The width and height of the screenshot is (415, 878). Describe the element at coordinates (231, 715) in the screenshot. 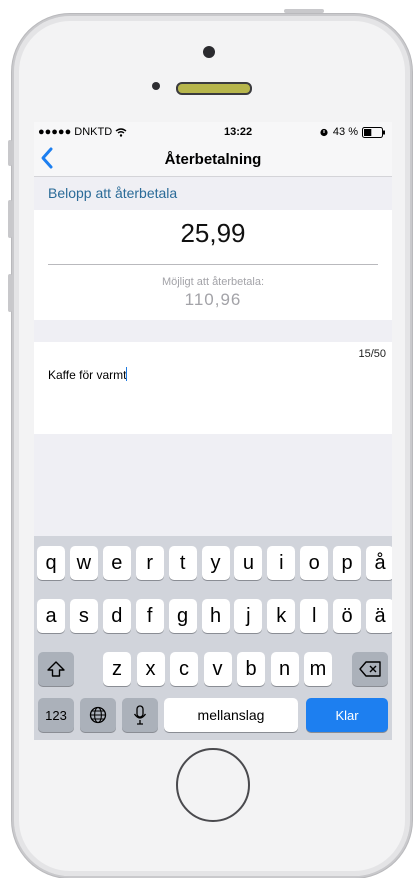

I see `space-key: mellanslag` at that location.